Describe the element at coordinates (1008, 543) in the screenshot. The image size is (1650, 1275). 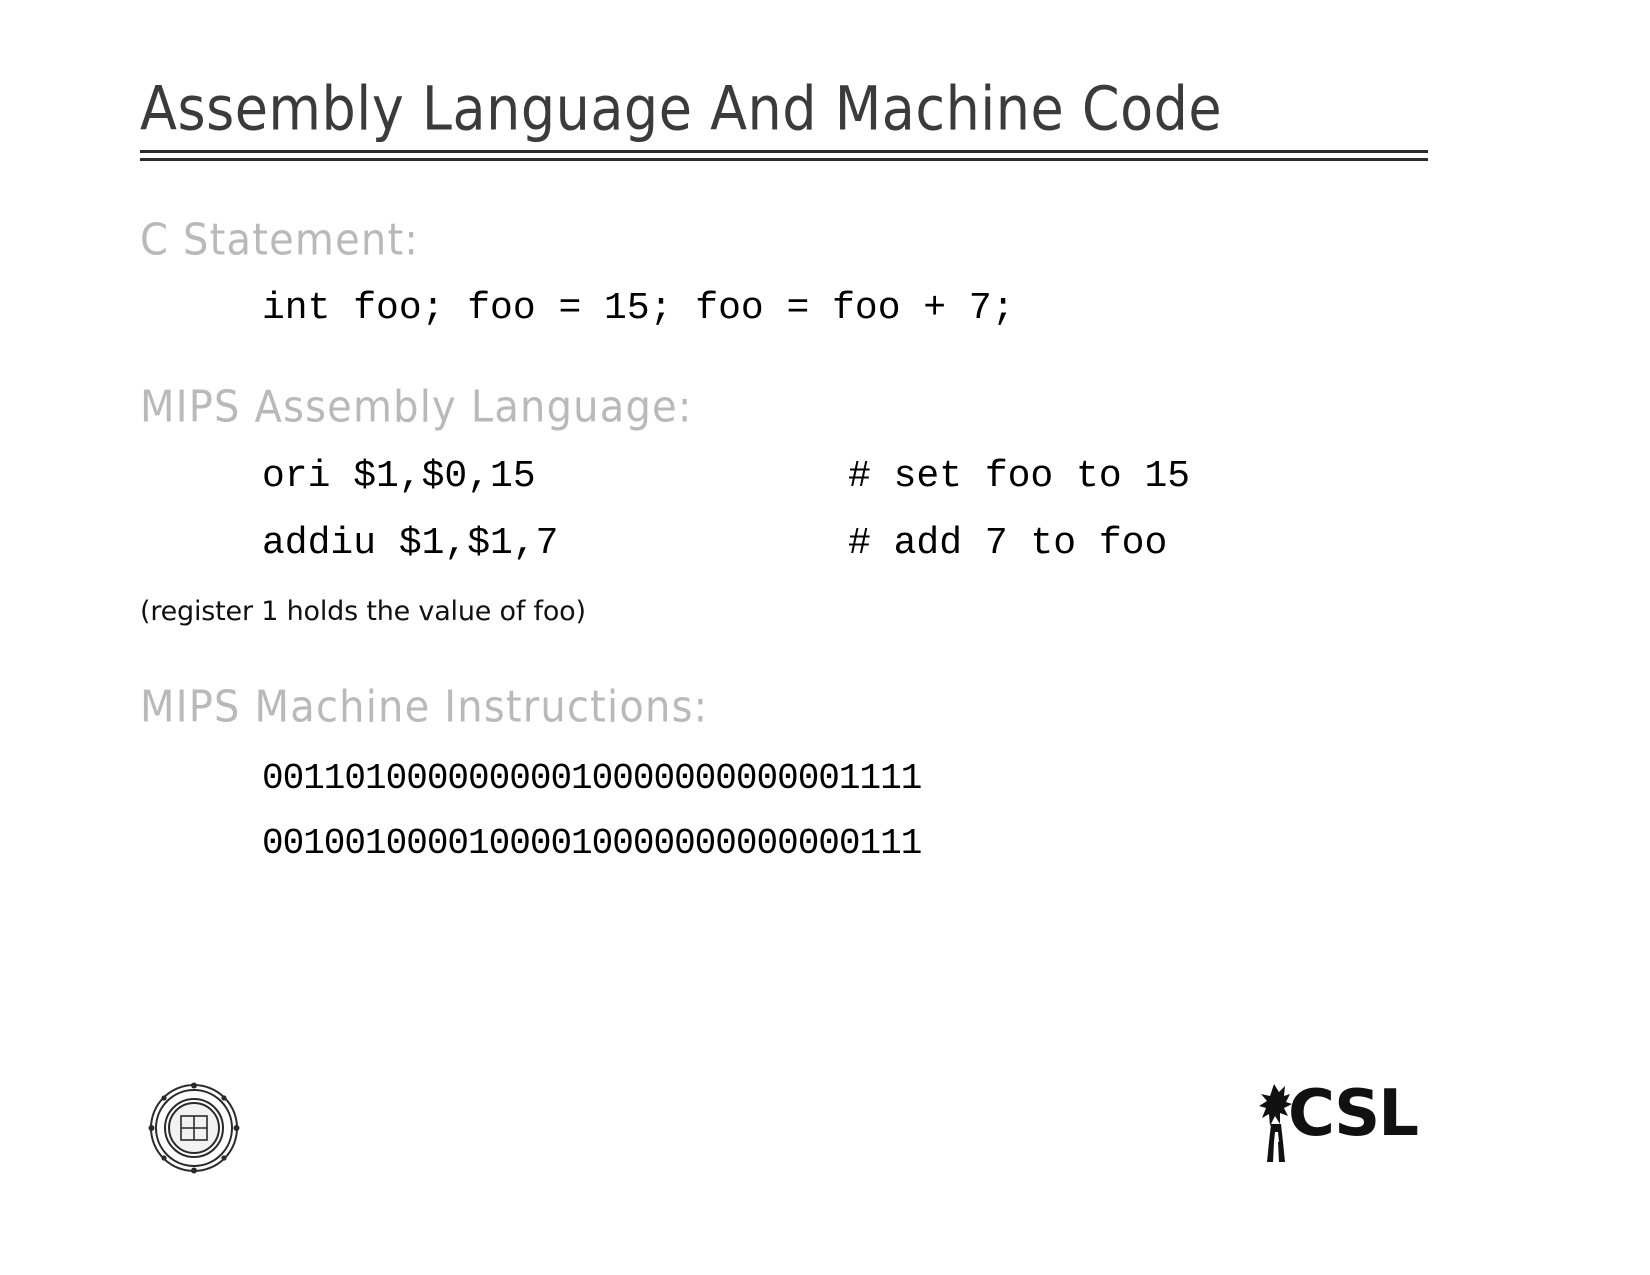
I see `assembly-instruction-comment-2: # add 7 to foo` at that location.